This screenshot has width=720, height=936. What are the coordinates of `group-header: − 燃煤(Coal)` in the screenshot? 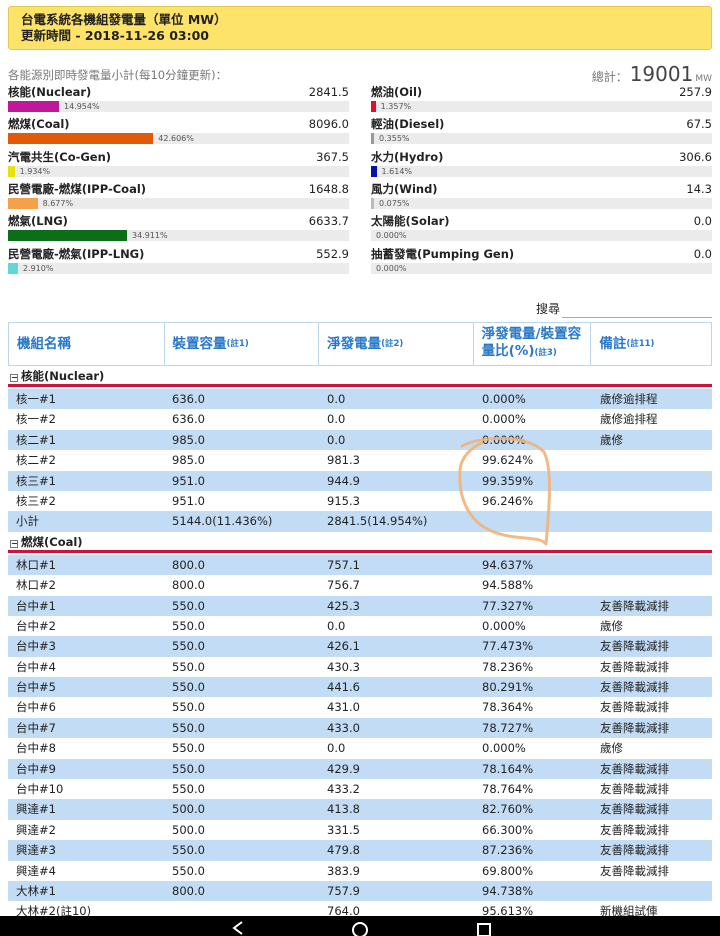 It's located at (360, 542).